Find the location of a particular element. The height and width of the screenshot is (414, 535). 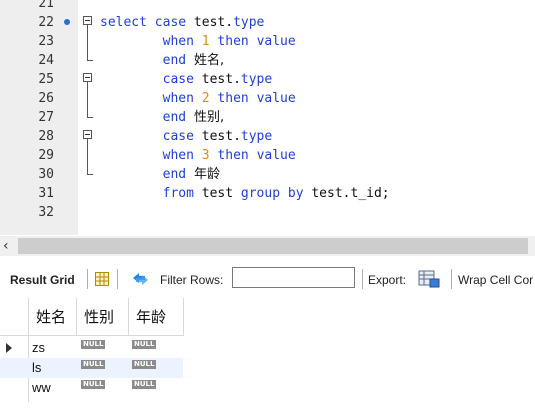

editor-horizontal-scrollbar: ‹ is located at coordinates (267, 246).